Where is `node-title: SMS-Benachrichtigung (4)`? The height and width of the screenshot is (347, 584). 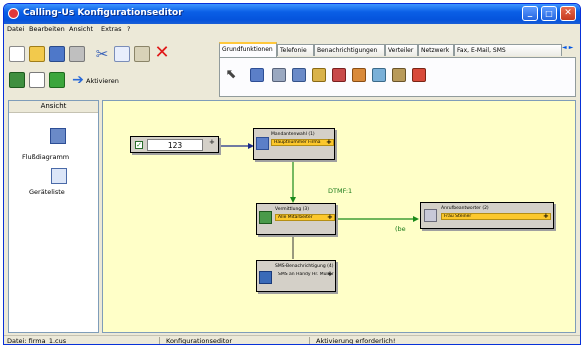 node-title: SMS-Benachrichtigung (4) is located at coordinates (304, 266).